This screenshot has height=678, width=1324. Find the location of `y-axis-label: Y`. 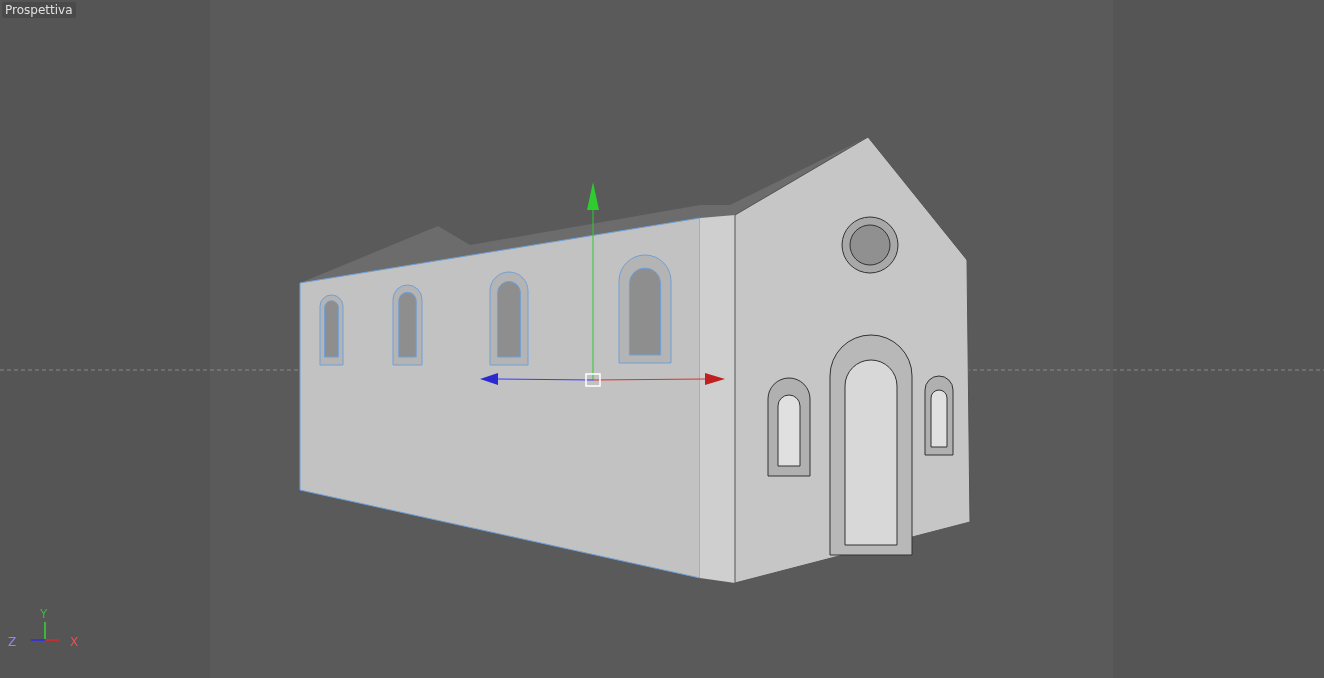

y-axis-label: Y is located at coordinates (44, 614).